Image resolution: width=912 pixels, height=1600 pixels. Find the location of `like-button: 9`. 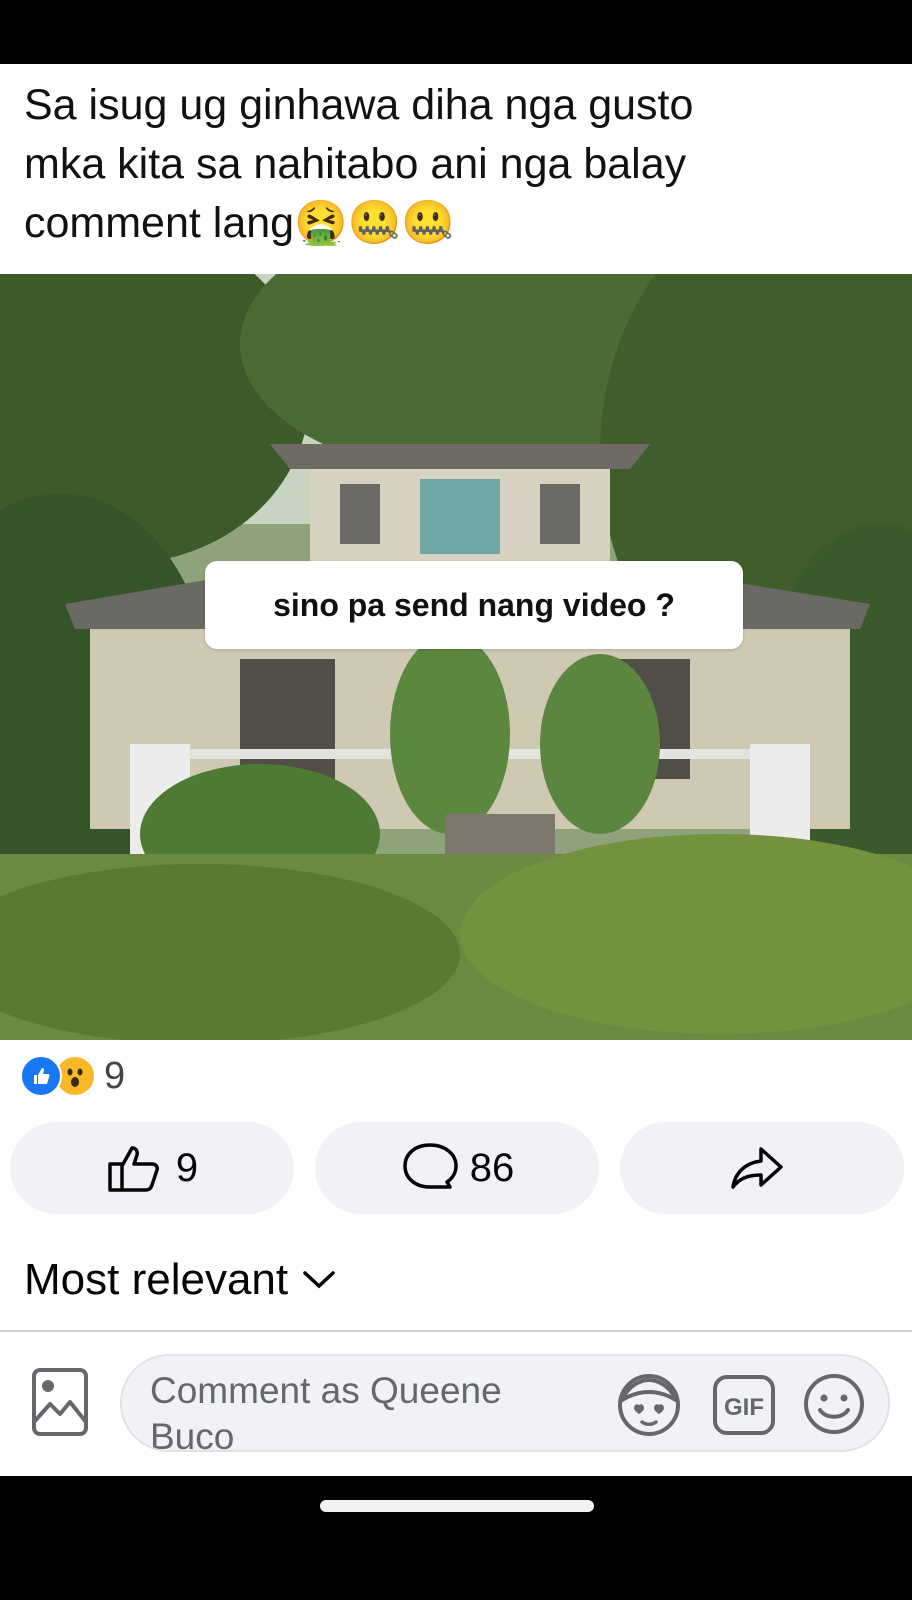

like-button: 9 is located at coordinates (152, 1168).